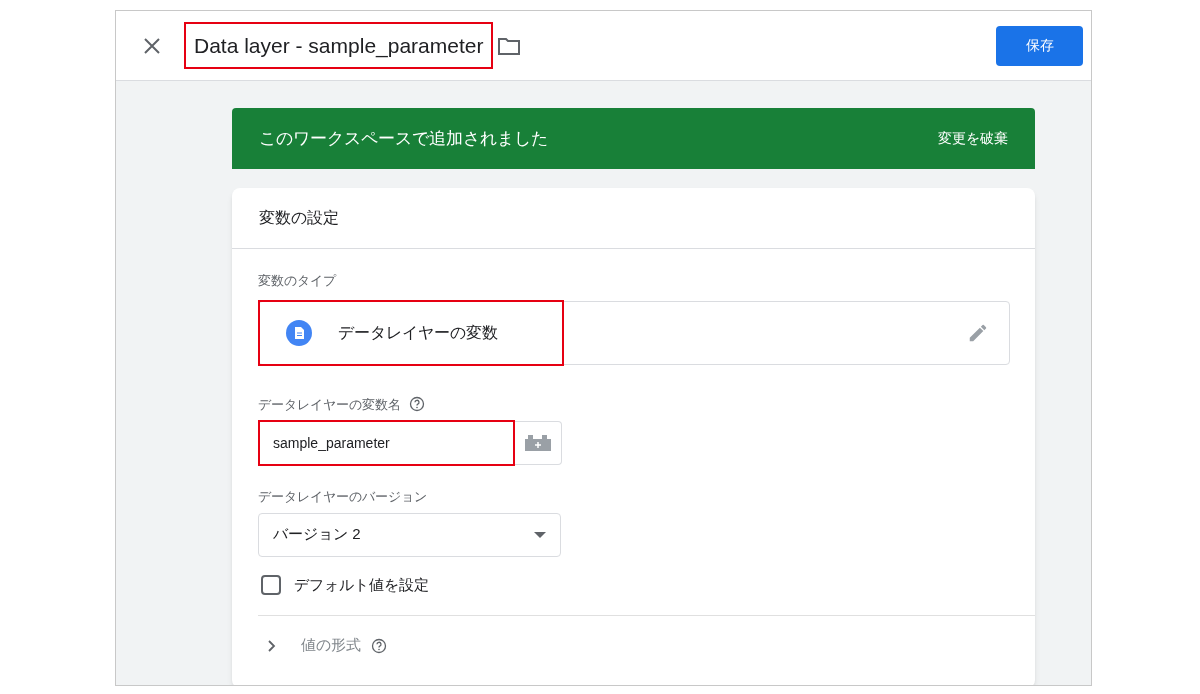 This screenshot has width=1200, height=694. I want to click on checkbox-label: デフォルト値を設定, so click(361, 584).